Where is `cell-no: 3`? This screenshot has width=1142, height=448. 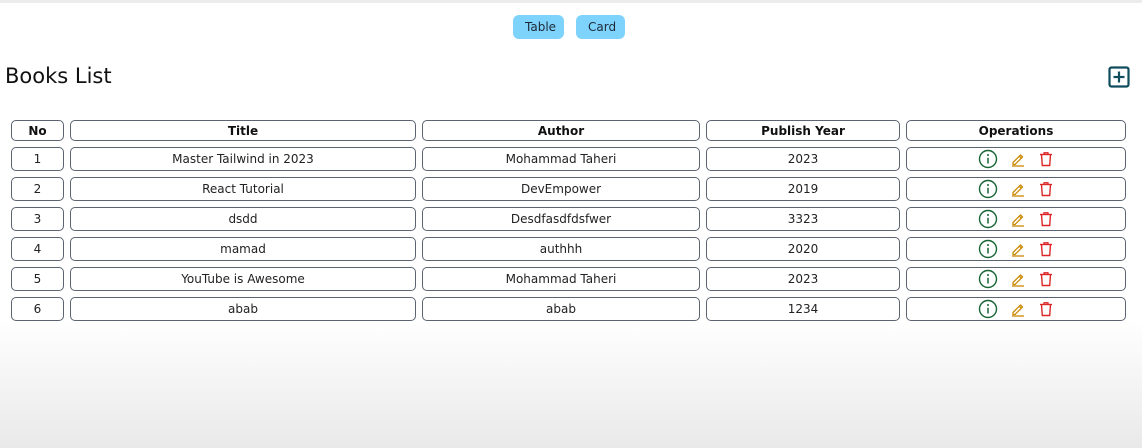
cell-no: 3 is located at coordinates (37, 219).